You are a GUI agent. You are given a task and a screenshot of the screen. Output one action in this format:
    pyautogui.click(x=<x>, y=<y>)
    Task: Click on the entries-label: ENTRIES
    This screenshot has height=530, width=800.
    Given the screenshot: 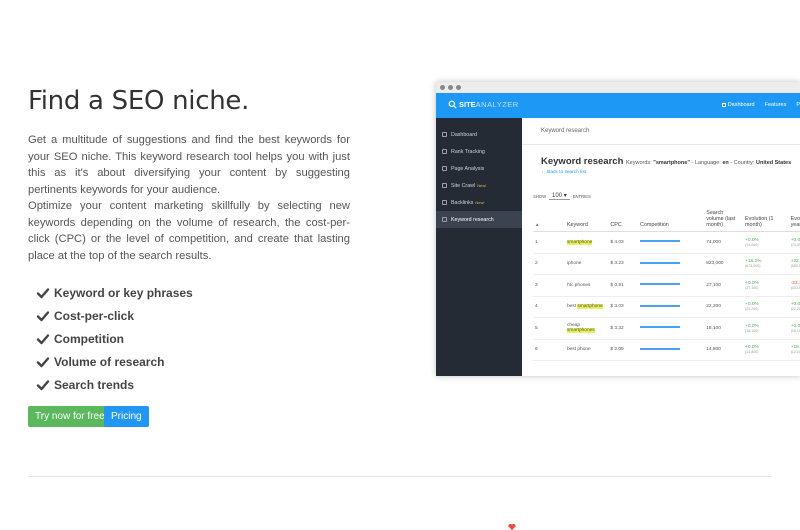 What is the action you would take?
    pyautogui.click(x=581, y=196)
    